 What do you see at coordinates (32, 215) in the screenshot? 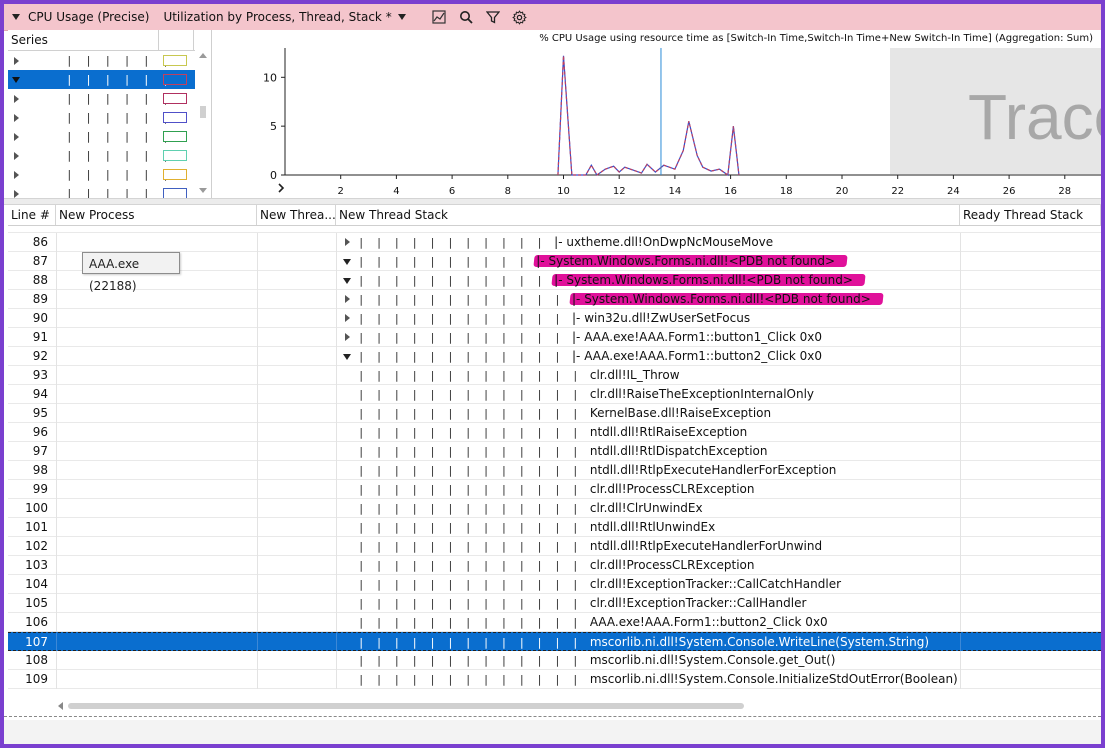
I see `column-header-line: Line #` at bounding box center [32, 215].